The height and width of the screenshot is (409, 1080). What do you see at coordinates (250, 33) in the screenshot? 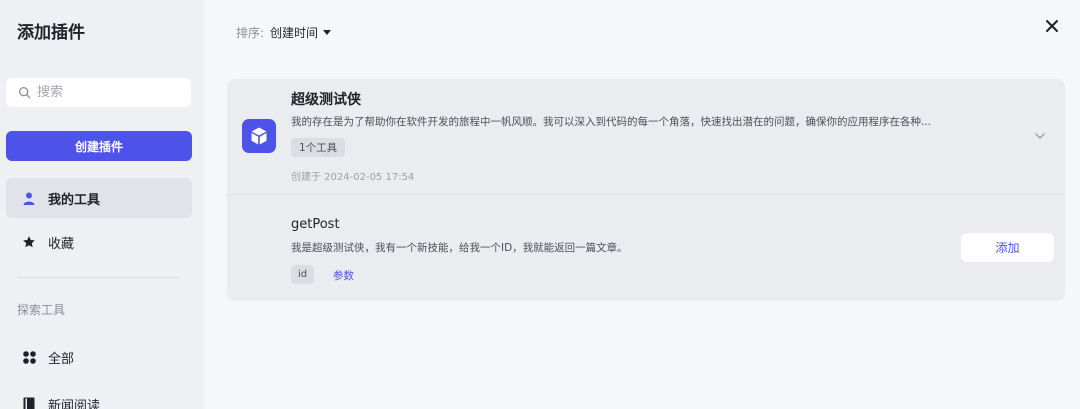
I see `sort-label: 排序:` at bounding box center [250, 33].